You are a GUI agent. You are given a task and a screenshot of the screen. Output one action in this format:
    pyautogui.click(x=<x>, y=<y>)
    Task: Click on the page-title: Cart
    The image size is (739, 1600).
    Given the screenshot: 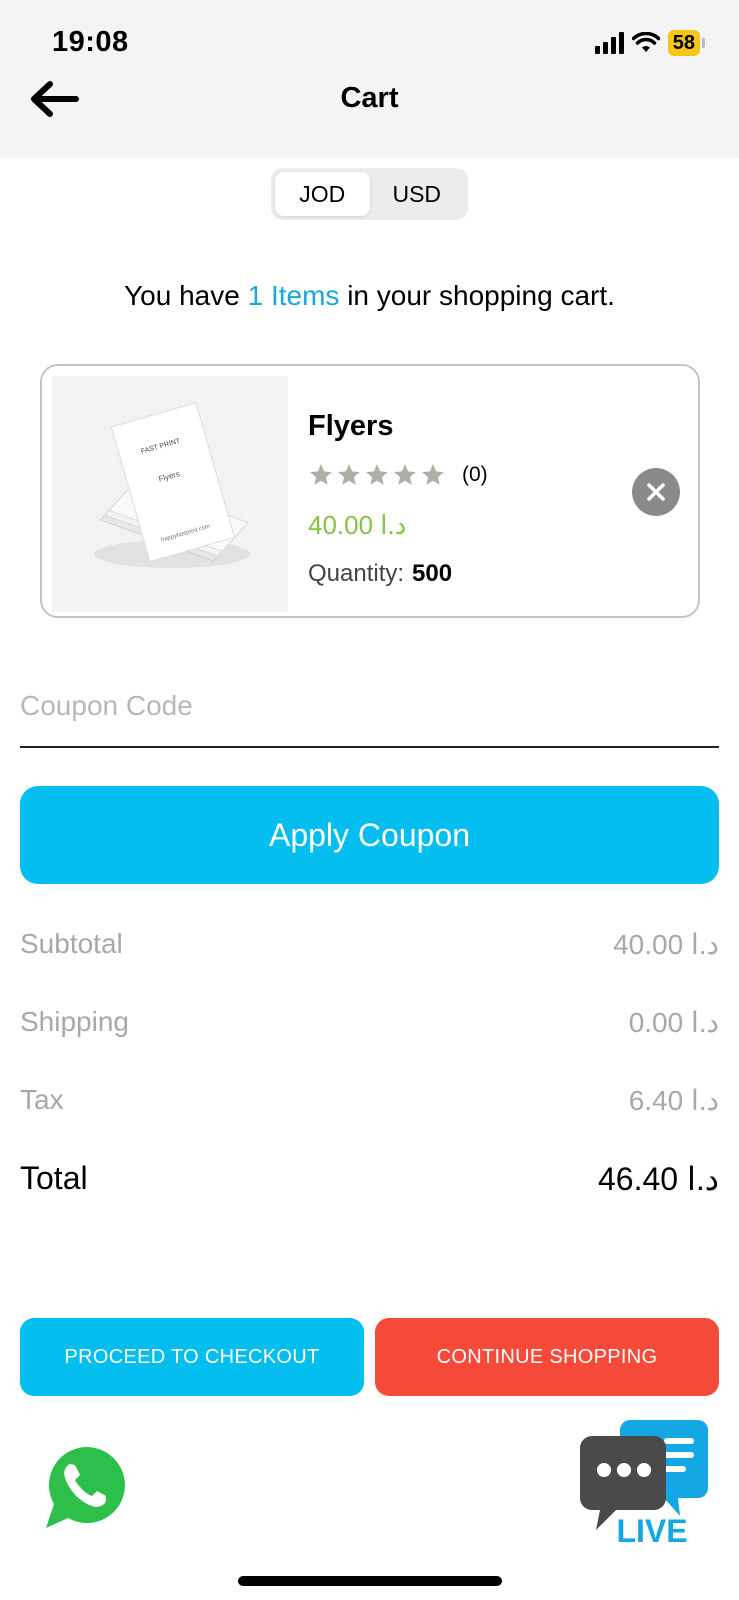 What is the action you would take?
    pyautogui.click(x=369, y=98)
    